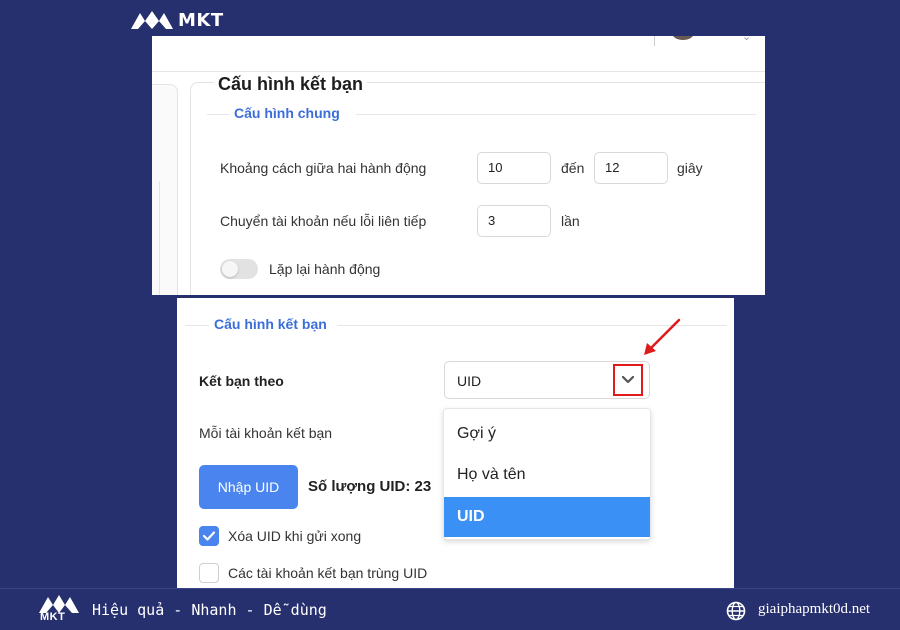 This screenshot has height=630, width=900. What do you see at coordinates (266, 433) in the screenshot?
I see `per-account-label: Mỗi tài khoản kết bạn` at bounding box center [266, 433].